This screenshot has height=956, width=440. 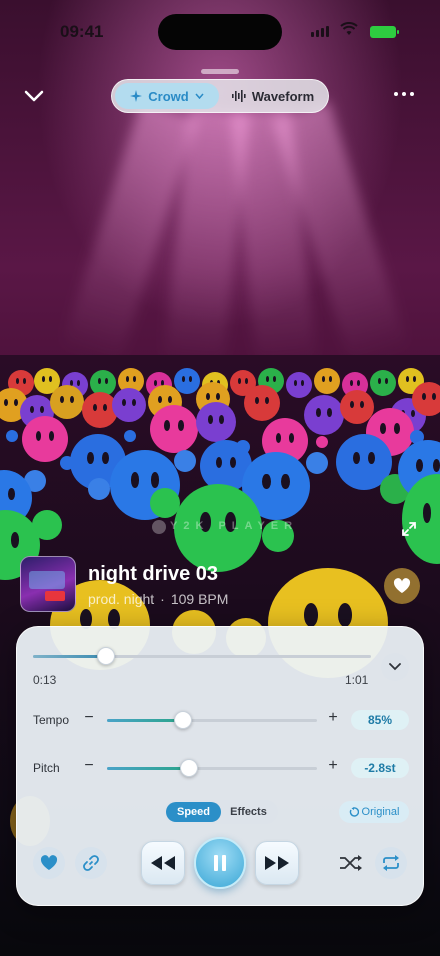 What do you see at coordinates (238, 96) in the screenshot?
I see `waveform-icon` at bounding box center [238, 96].